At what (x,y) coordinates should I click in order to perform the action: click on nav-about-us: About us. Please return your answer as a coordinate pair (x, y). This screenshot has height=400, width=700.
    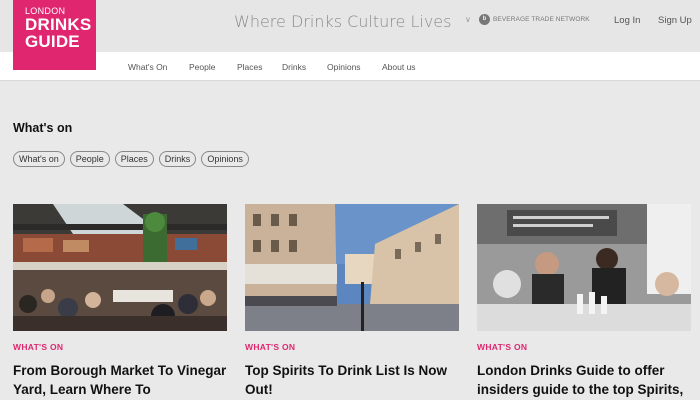
    Looking at the image, I should click on (399, 67).